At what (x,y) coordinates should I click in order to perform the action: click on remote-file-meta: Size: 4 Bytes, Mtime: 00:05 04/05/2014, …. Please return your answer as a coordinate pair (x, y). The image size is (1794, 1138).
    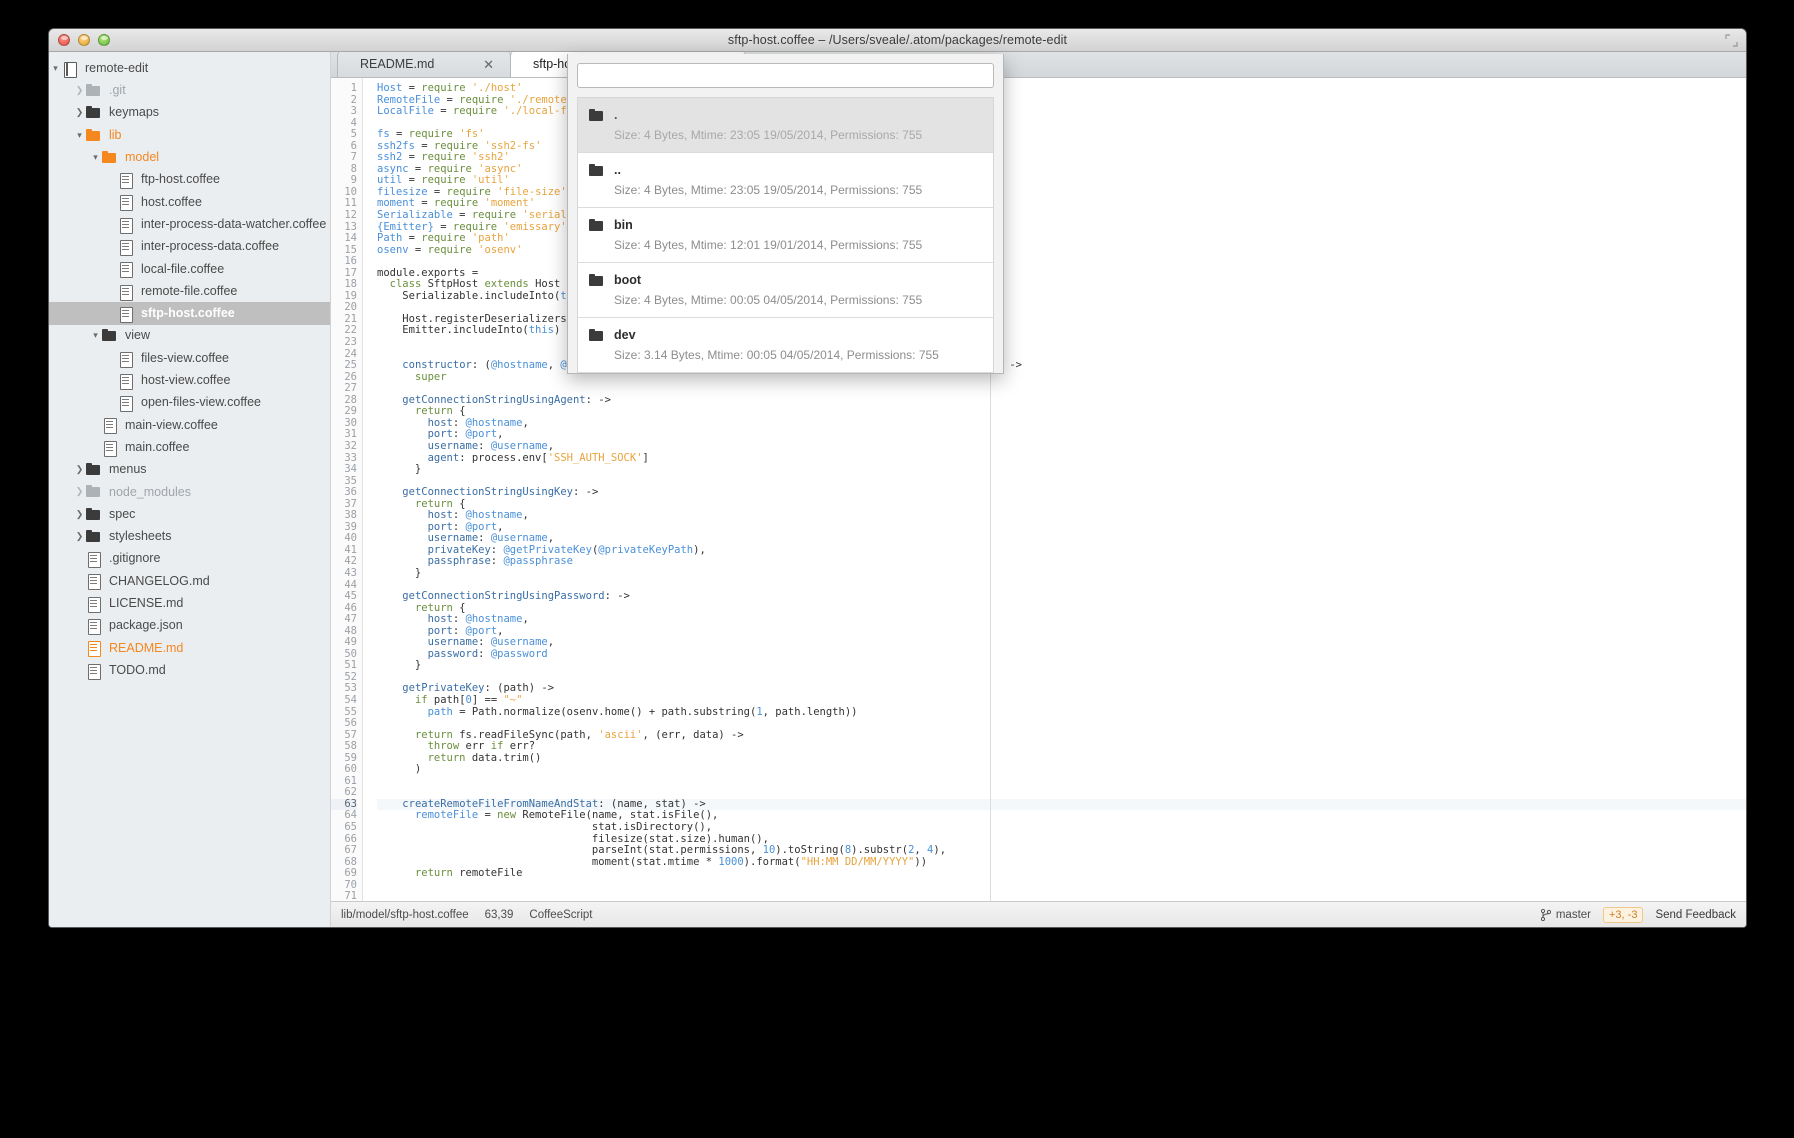
    Looking at the image, I should click on (768, 300).